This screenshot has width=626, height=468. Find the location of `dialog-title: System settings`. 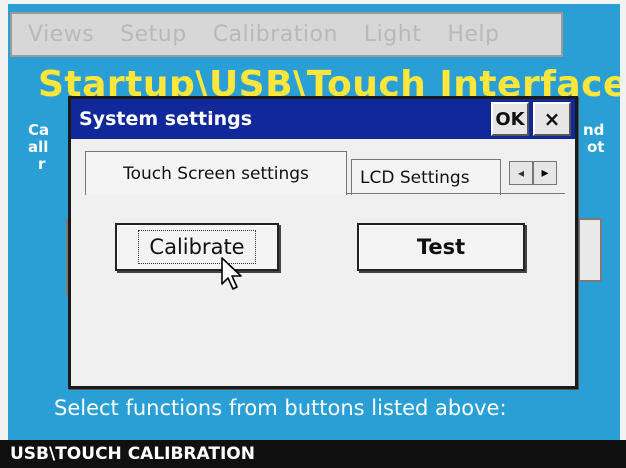

dialog-title: System settings is located at coordinates (166, 119).